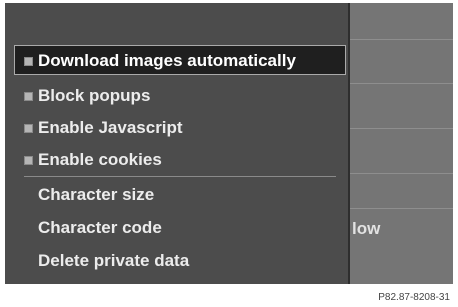  I want to click on figure-reference-code: P82.87-8208-31, so click(414, 297).